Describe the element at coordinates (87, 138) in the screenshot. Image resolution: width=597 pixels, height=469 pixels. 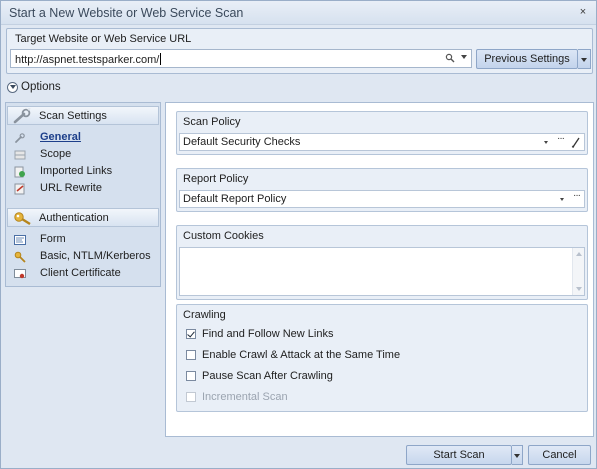
I see `sidebar-item-general: General` at that location.